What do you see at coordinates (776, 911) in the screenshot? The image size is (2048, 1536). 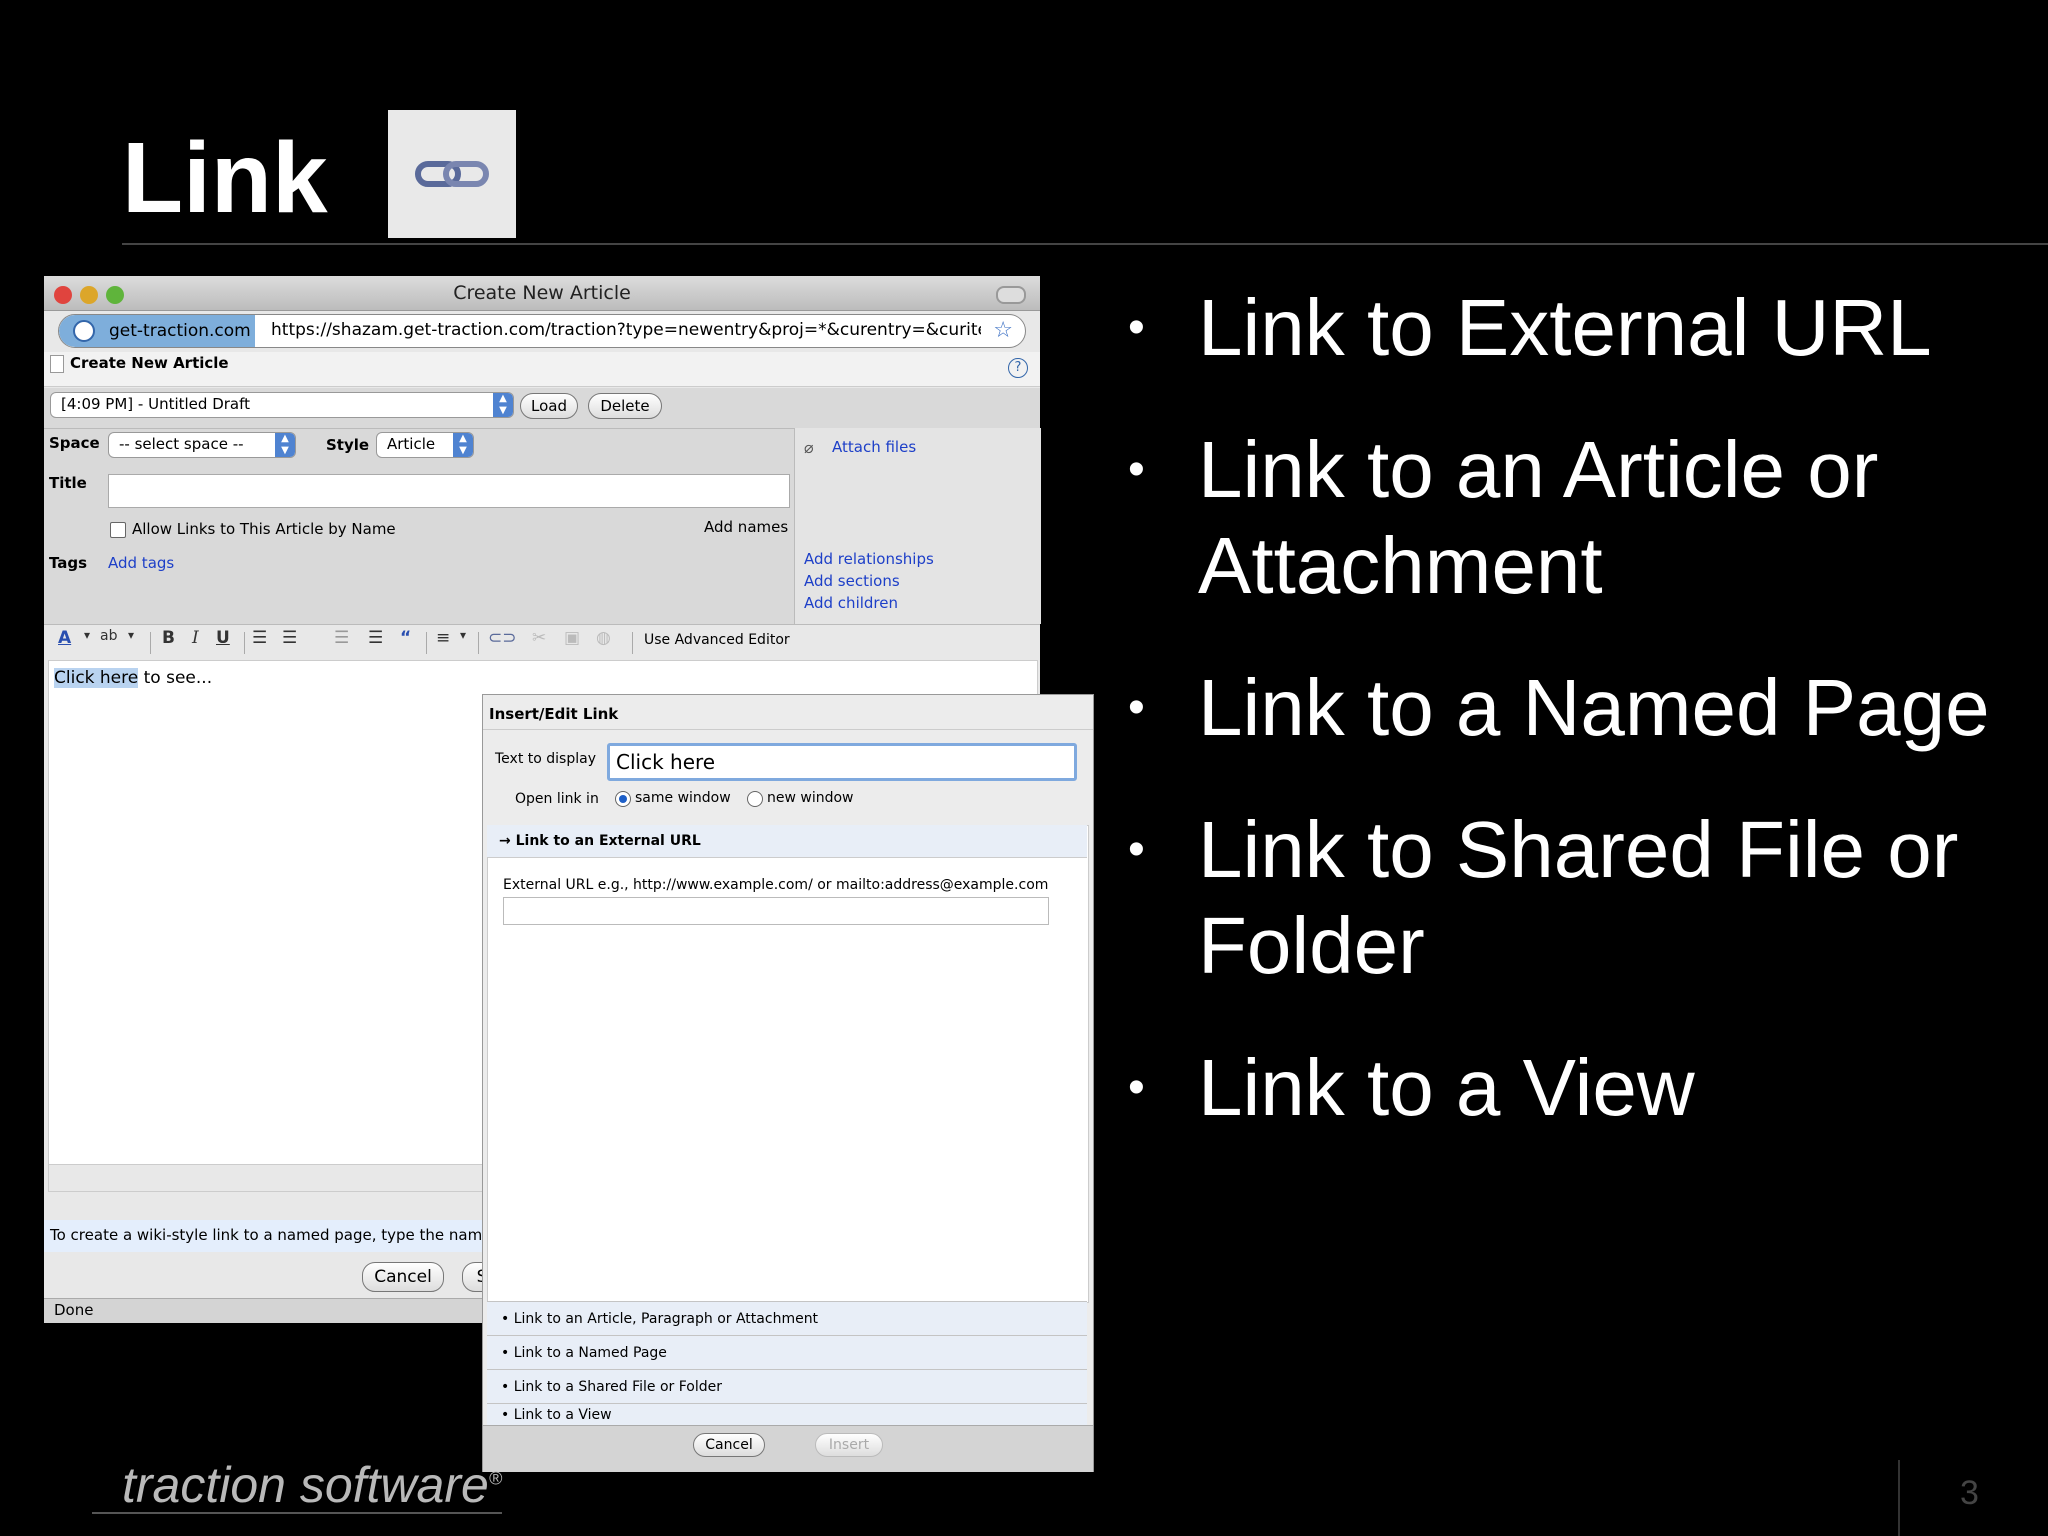 I see `external-url-input` at bounding box center [776, 911].